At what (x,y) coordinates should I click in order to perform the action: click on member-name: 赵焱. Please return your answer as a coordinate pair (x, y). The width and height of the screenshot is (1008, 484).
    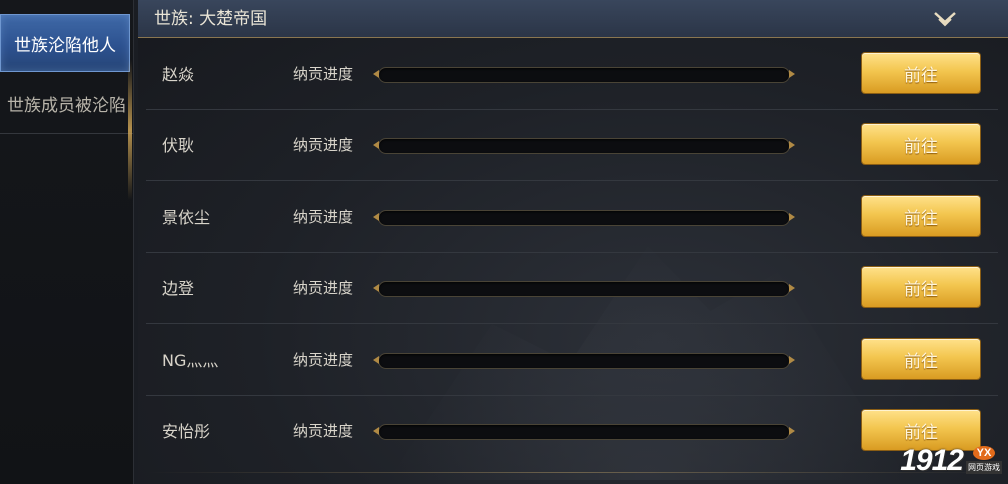
    Looking at the image, I should click on (178, 74).